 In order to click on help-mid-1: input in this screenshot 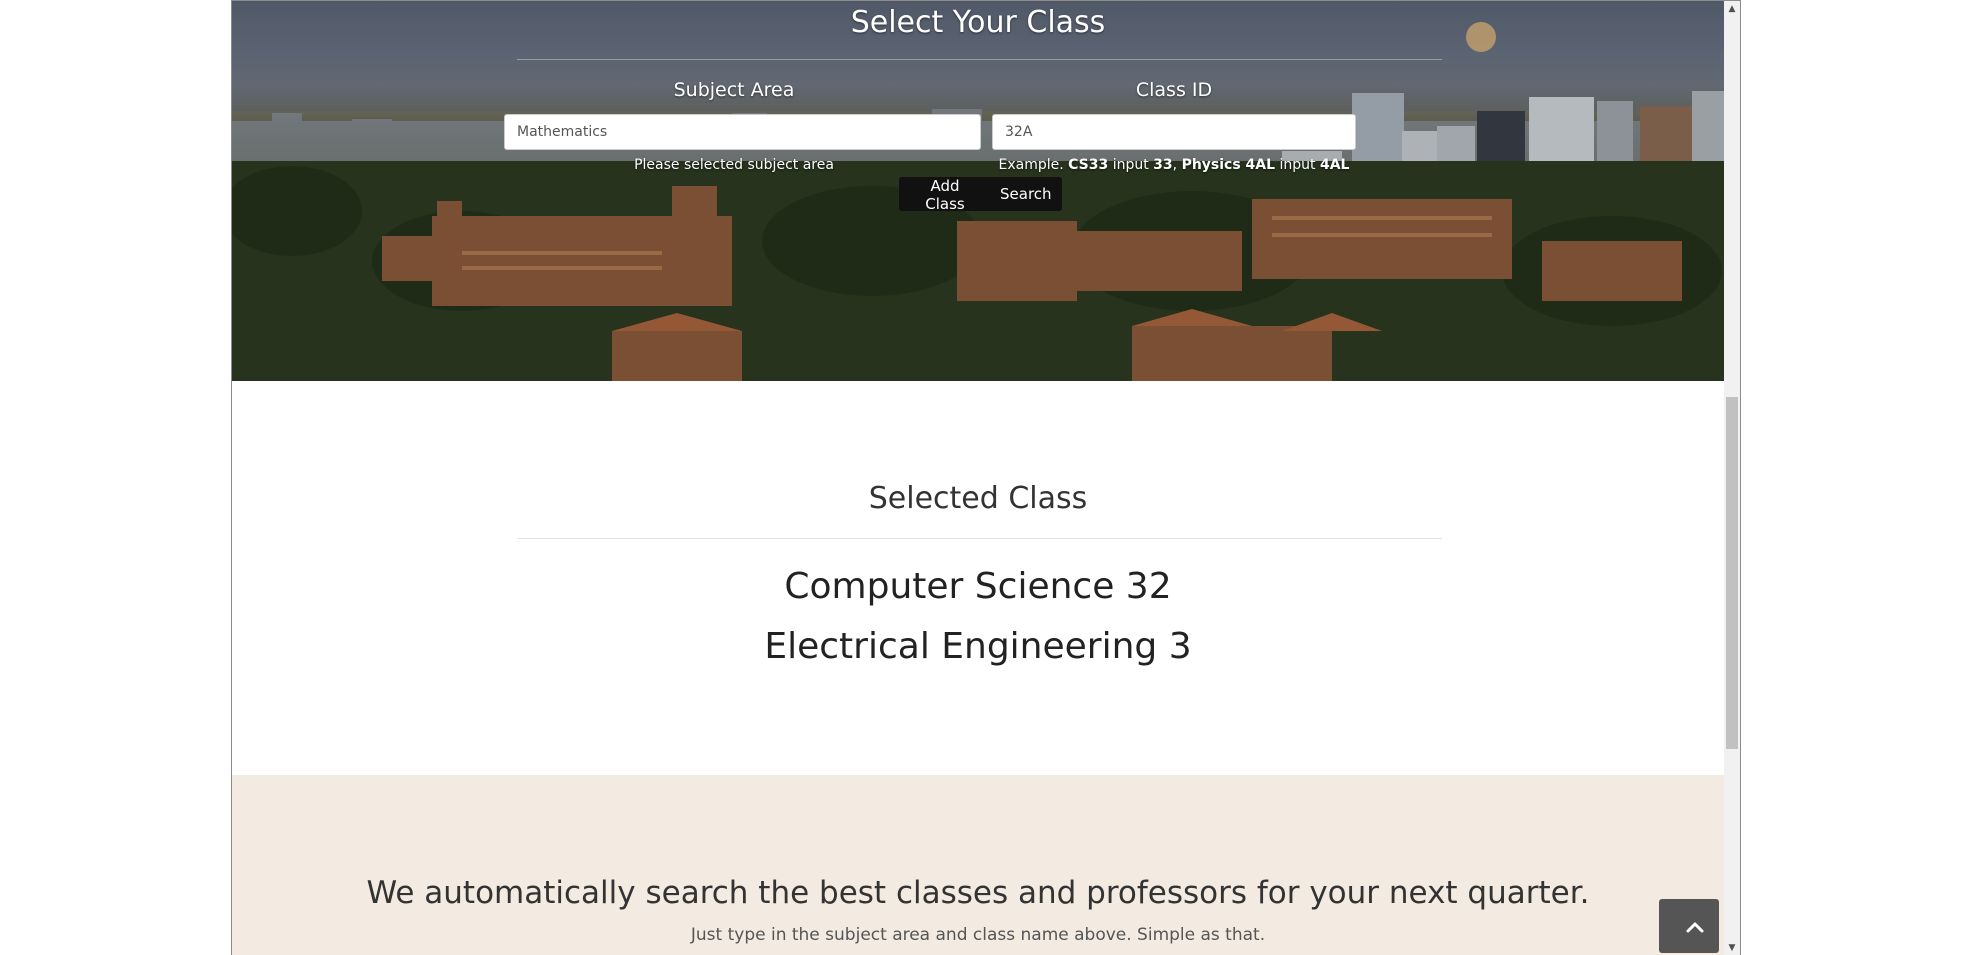, I will do `click(1131, 165)`.